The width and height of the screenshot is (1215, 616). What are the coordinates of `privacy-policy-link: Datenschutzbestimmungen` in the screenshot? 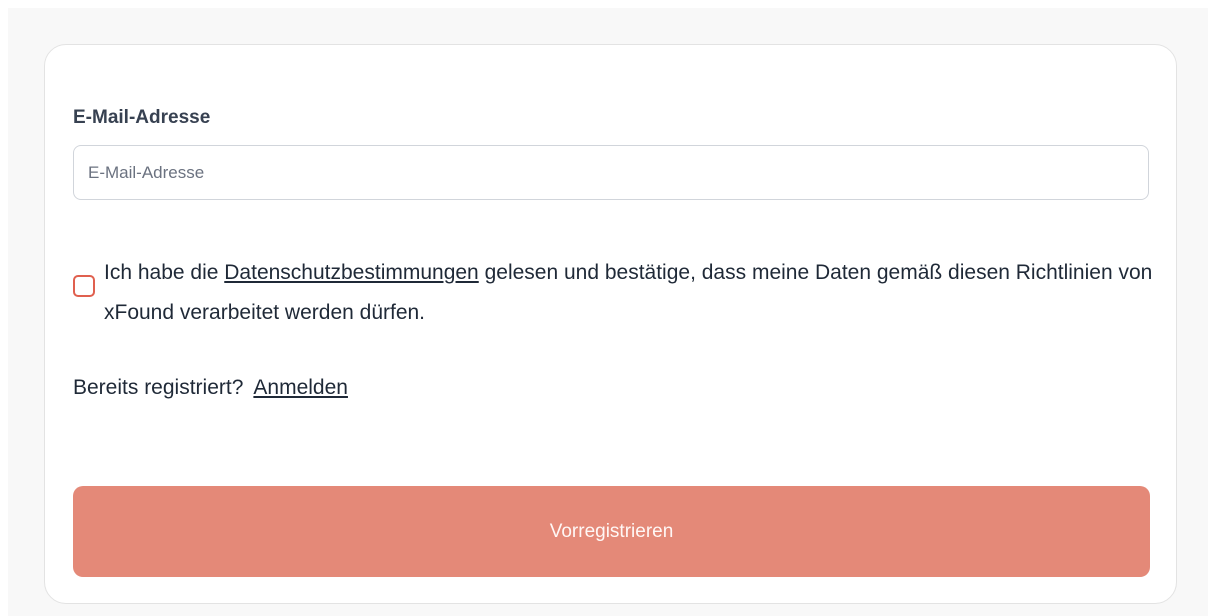 It's located at (351, 272).